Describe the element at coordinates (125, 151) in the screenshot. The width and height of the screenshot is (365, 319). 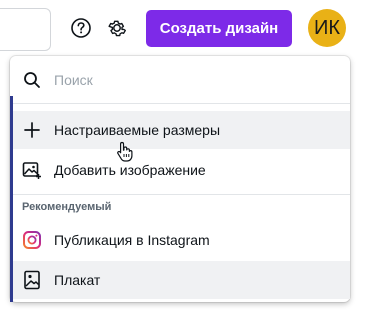
I see `hand-cursor-icon` at that location.